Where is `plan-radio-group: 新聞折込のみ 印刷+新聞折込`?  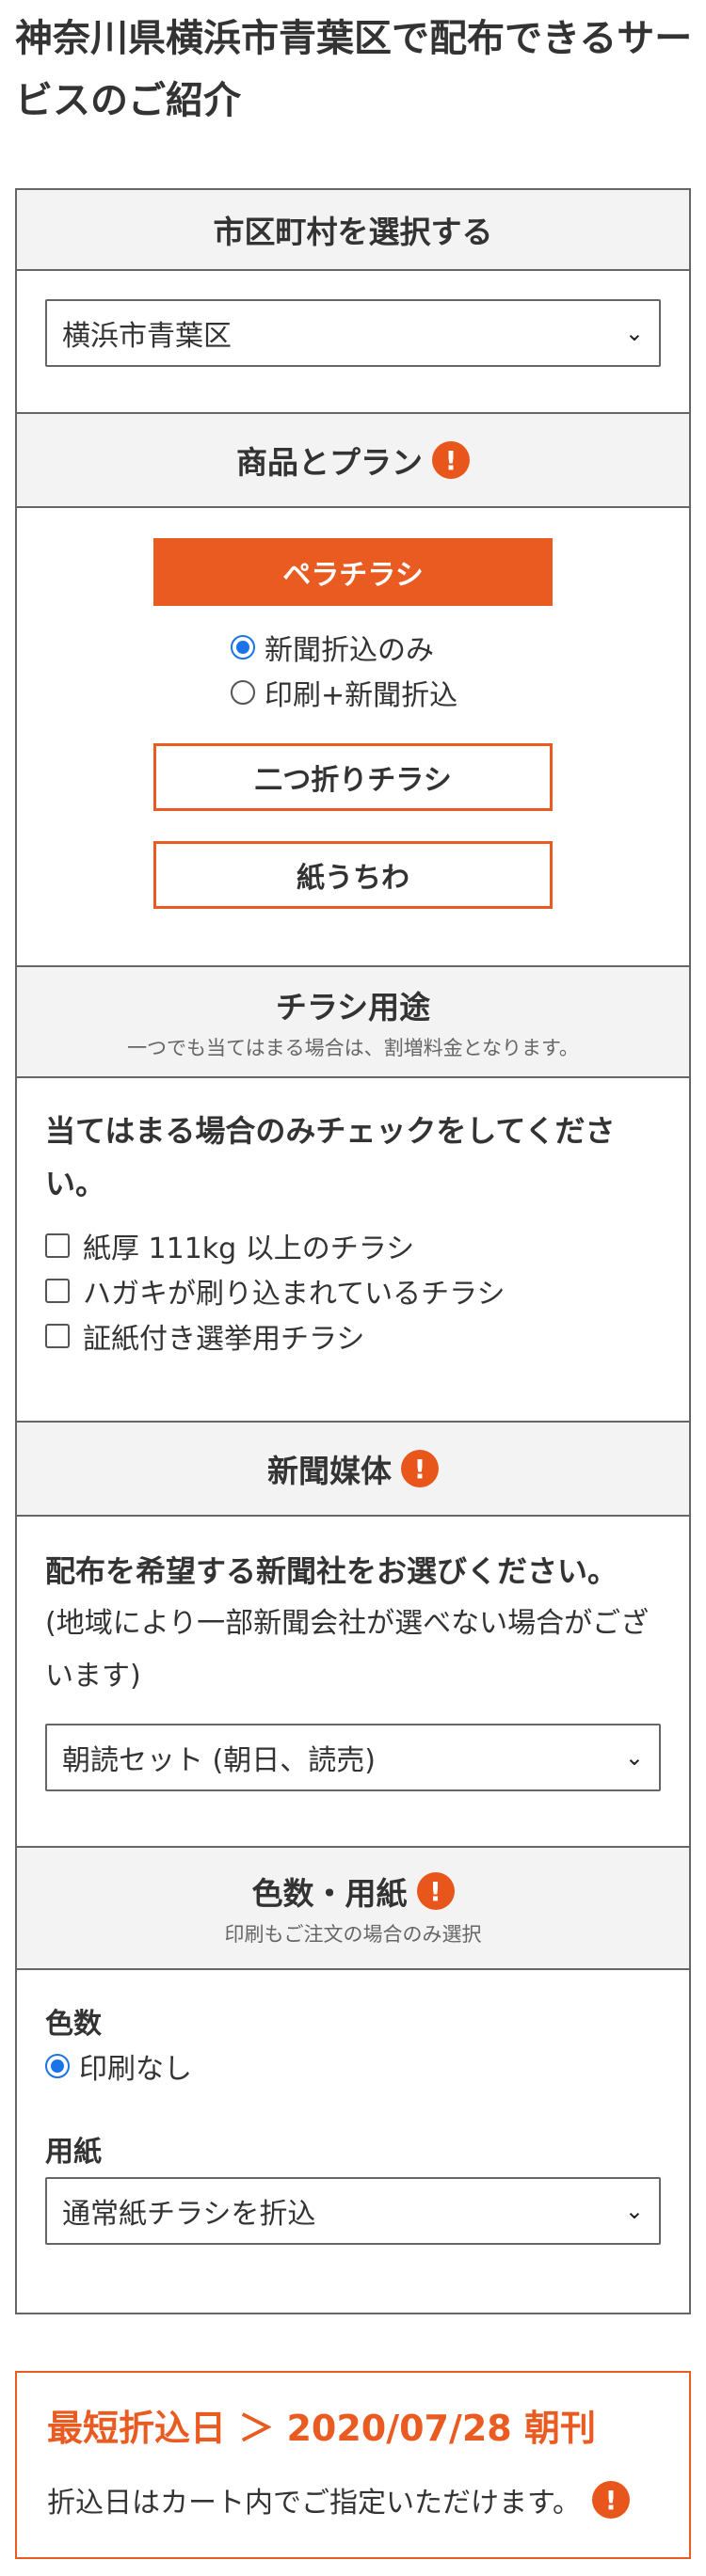
plan-radio-group: 新聞折込のみ 印刷+新聞折込 is located at coordinates (353, 670).